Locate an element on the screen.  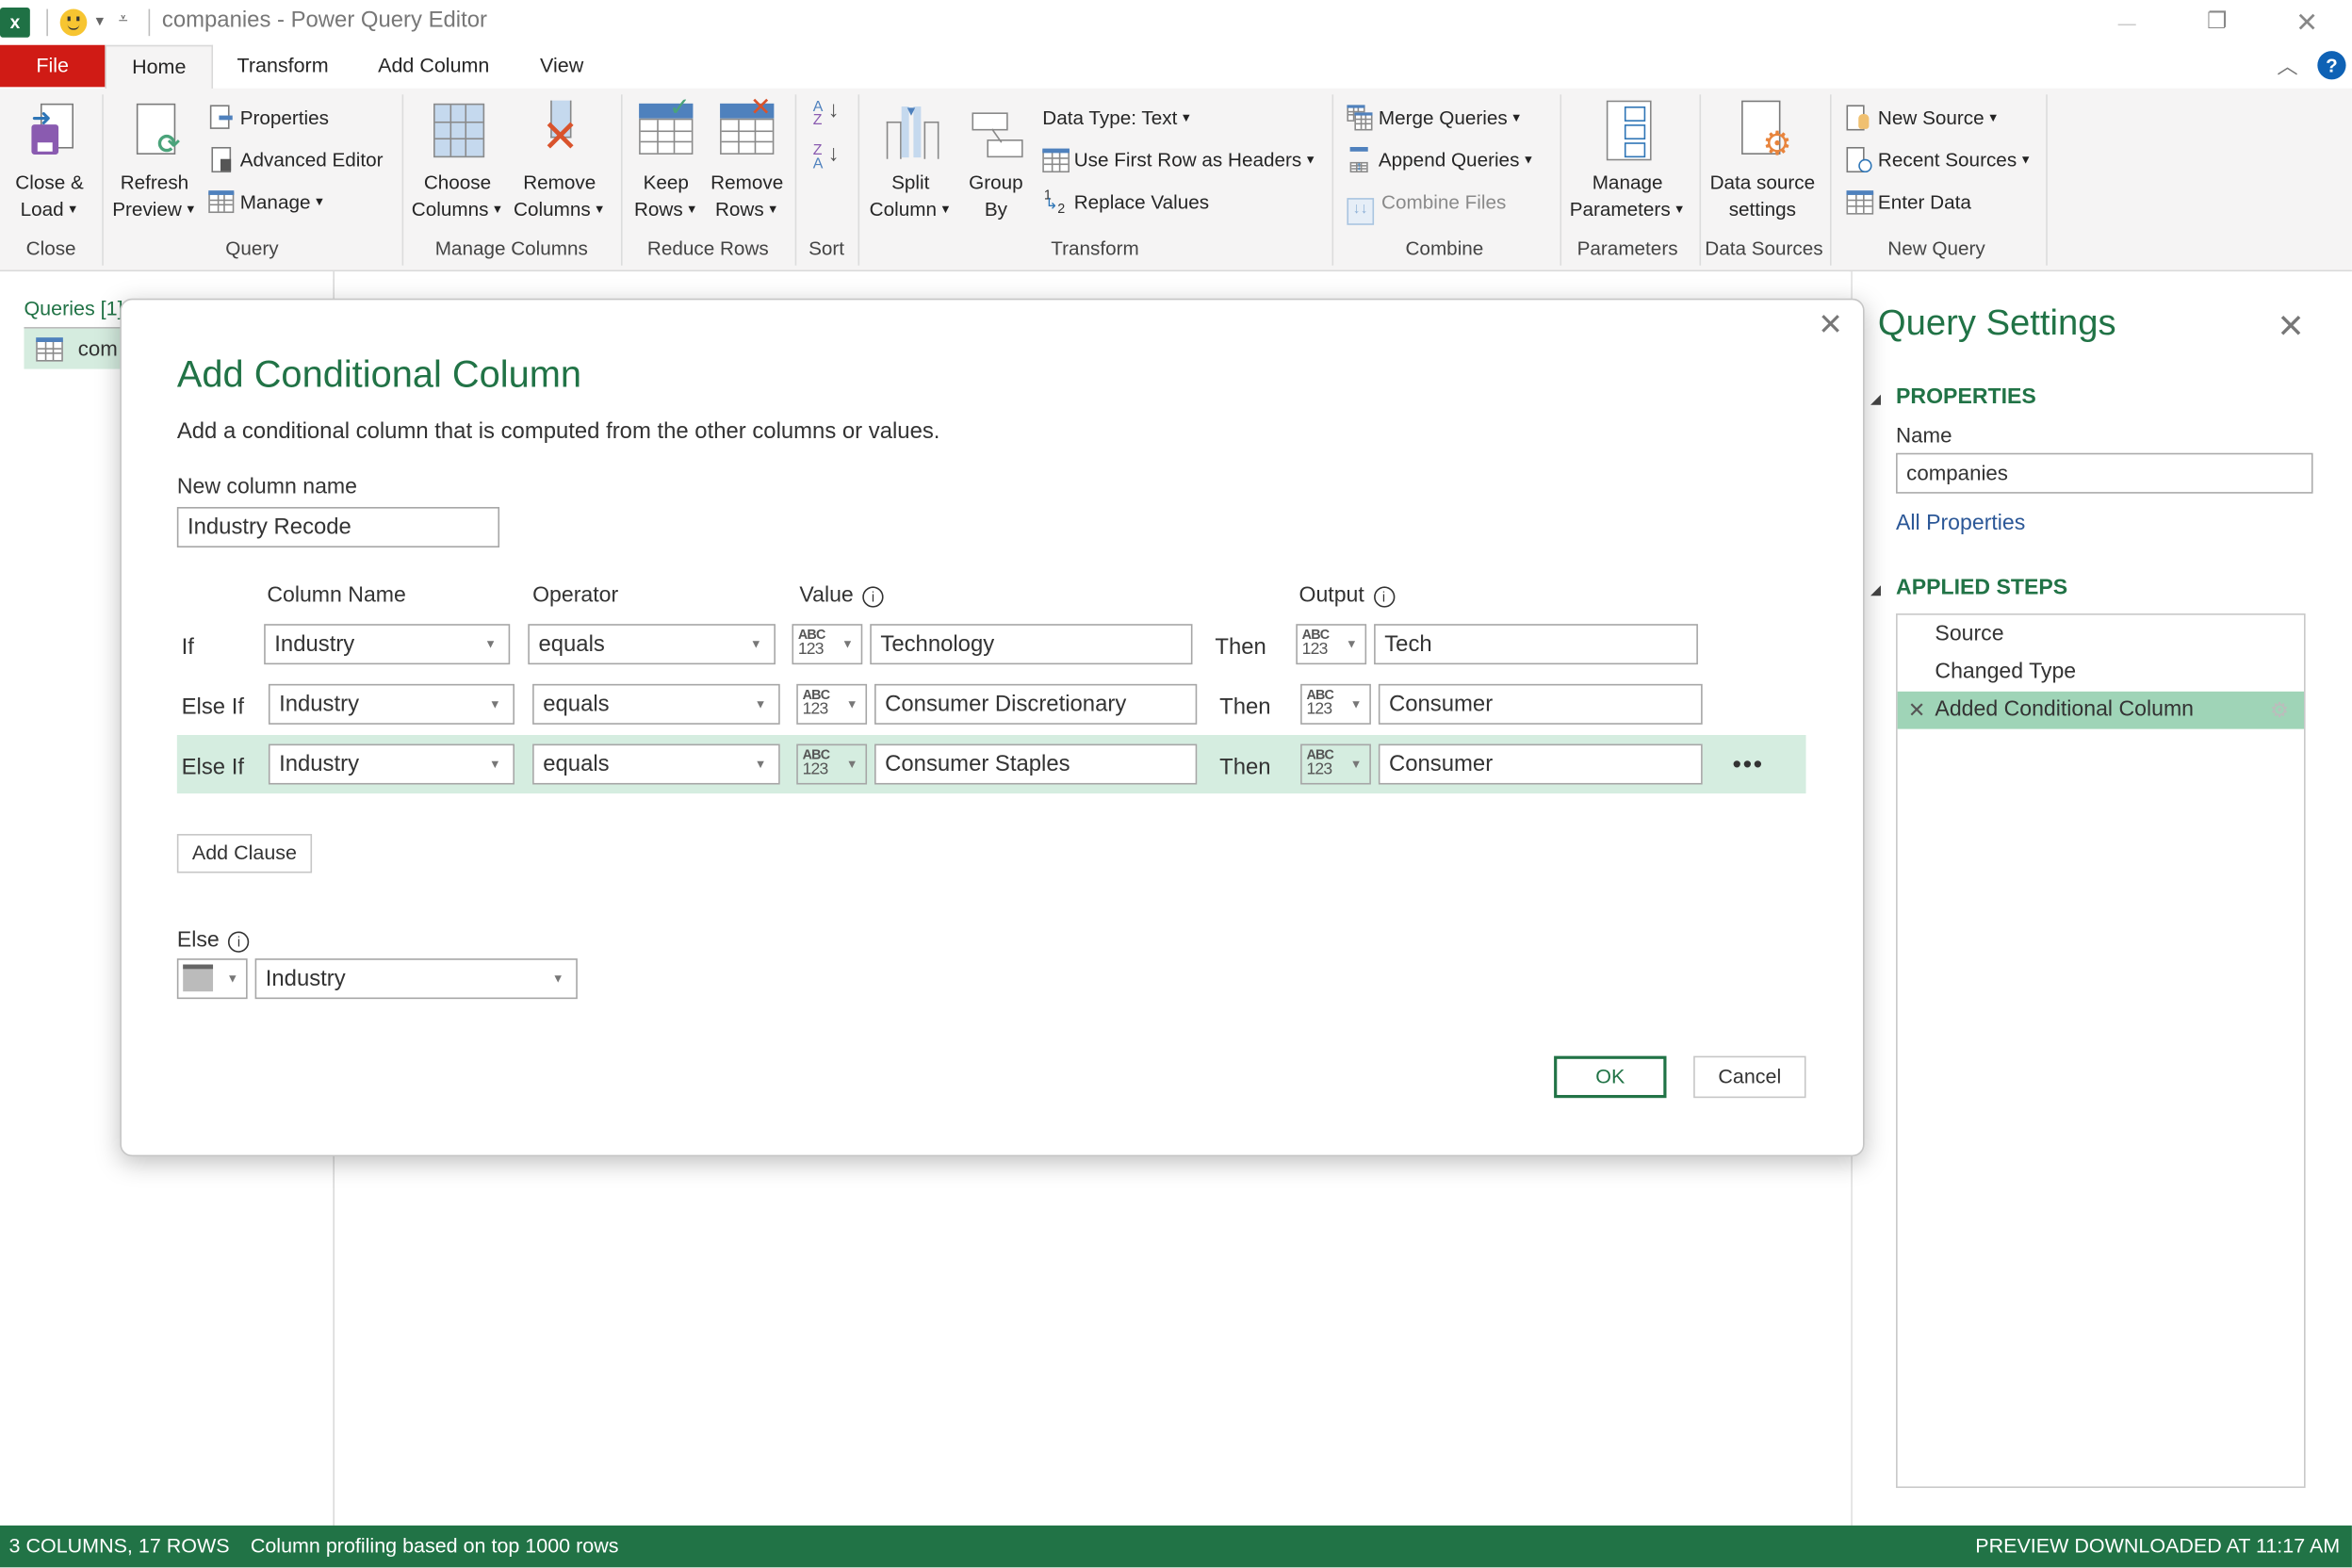
smiley-feedback-icon is located at coordinates (73, 23).